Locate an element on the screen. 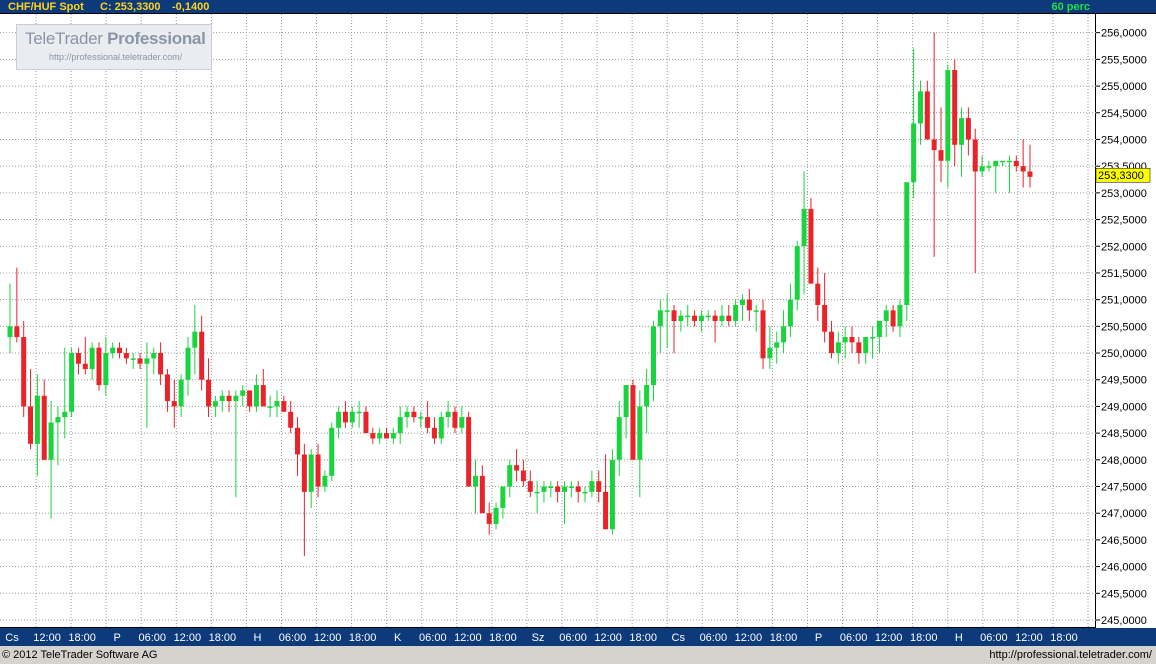 The height and width of the screenshot is (664, 1156). timeframe-selector: 60 perc is located at coordinates (1070, 7).